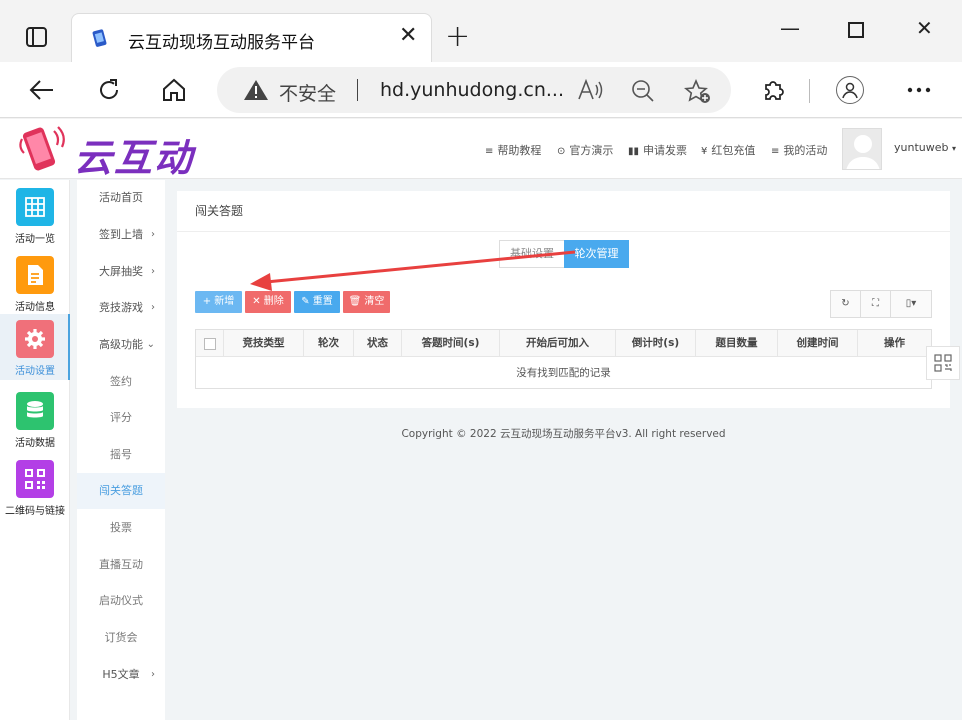 The width and height of the screenshot is (962, 720). What do you see at coordinates (919, 90) in the screenshot?
I see `more-options-icon` at bounding box center [919, 90].